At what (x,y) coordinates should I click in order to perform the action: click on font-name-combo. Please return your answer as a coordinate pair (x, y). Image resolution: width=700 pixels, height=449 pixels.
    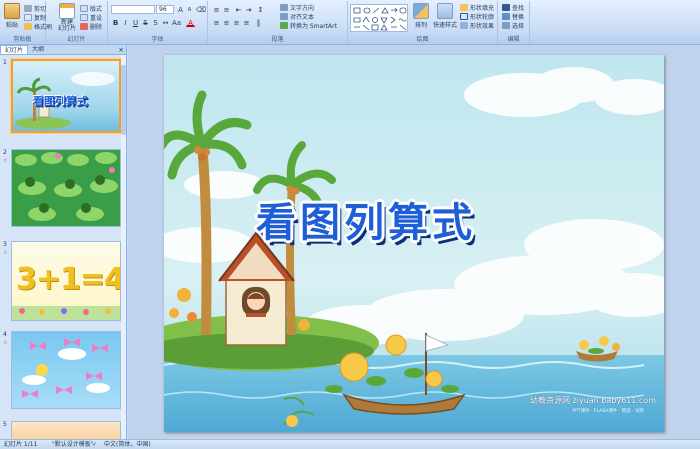
    Looking at the image, I should click on (133, 9).